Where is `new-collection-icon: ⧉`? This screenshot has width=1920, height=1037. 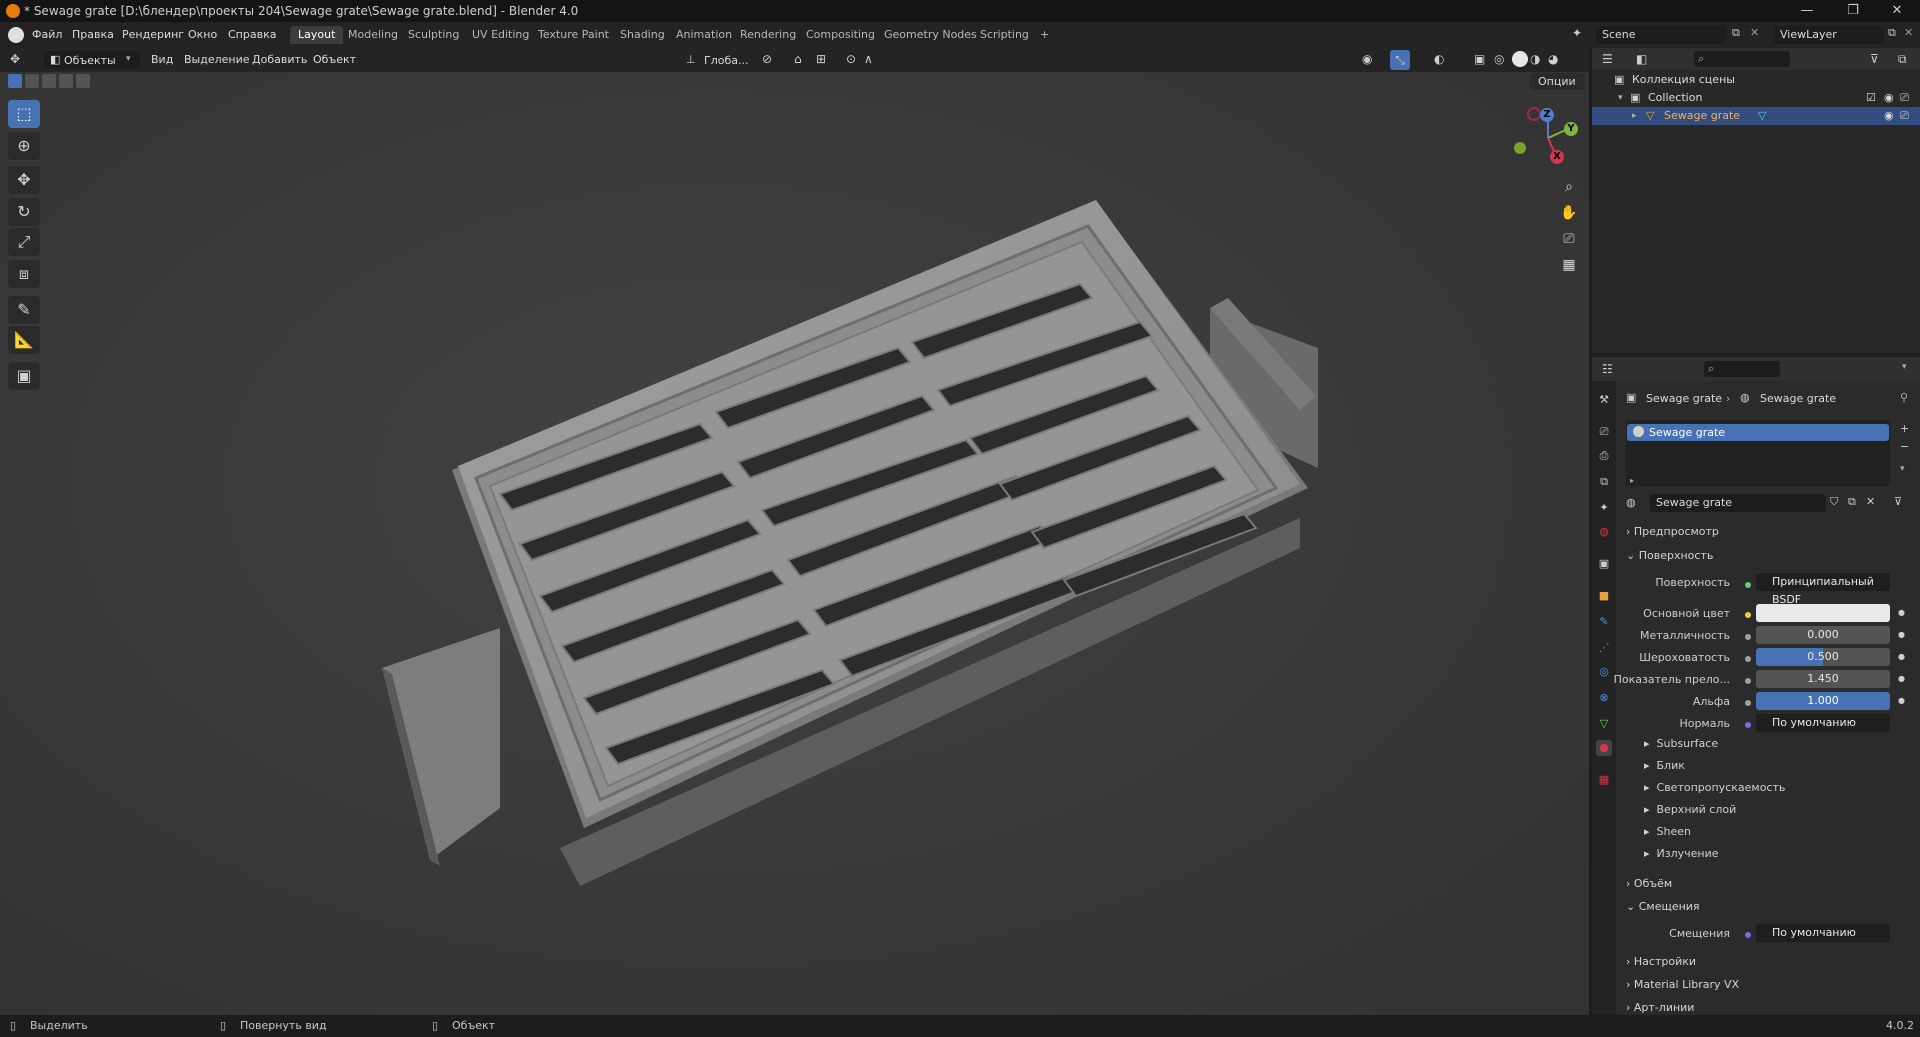
new-collection-icon: ⧉ is located at coordinates (1902, 59).